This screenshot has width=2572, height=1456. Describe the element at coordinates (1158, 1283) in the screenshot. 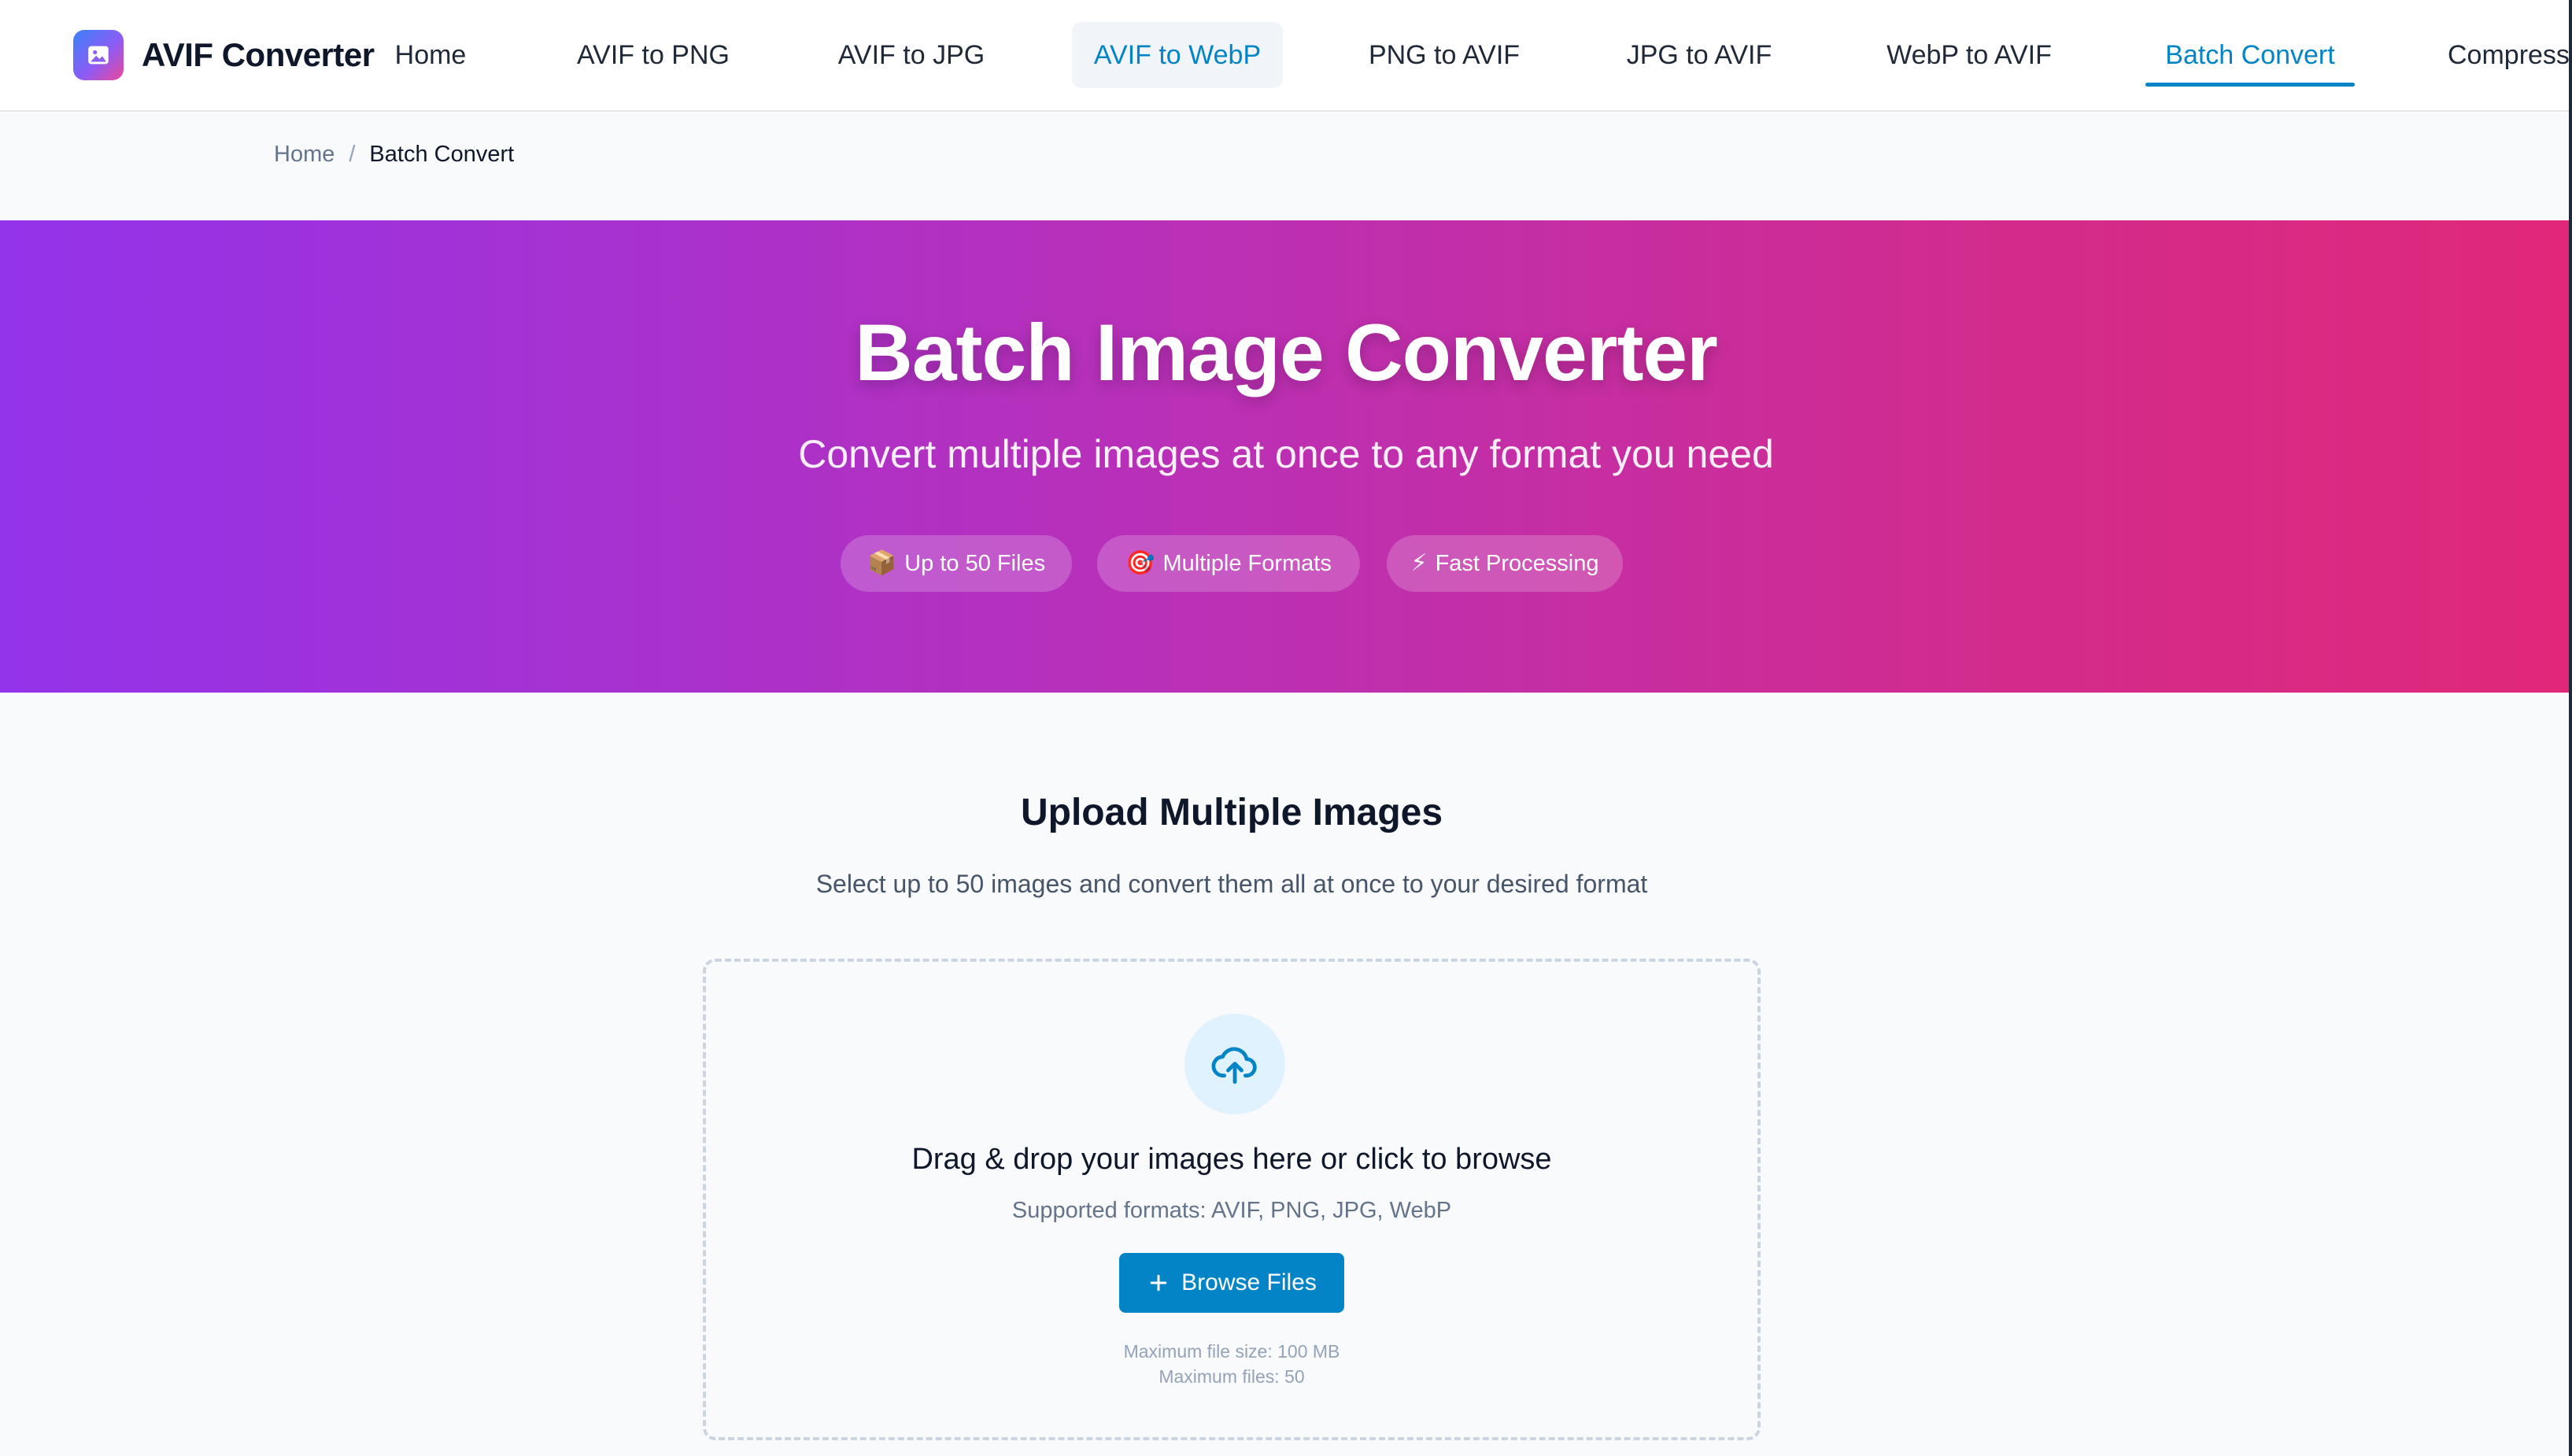

I see `plus-icon` at that location.